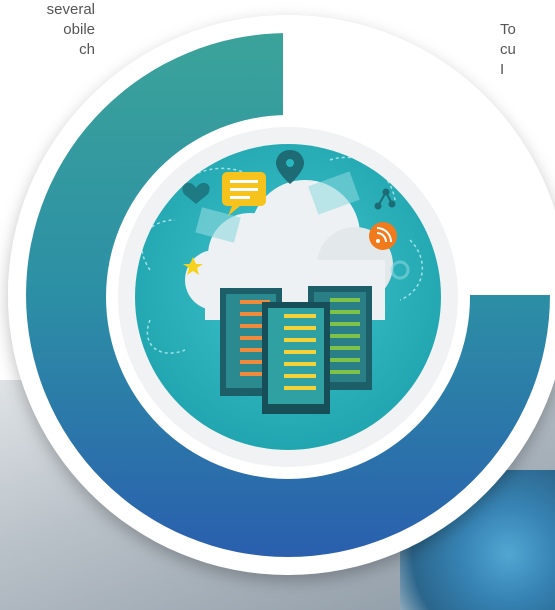  I want to click on rss-icon, so click(383, 236).